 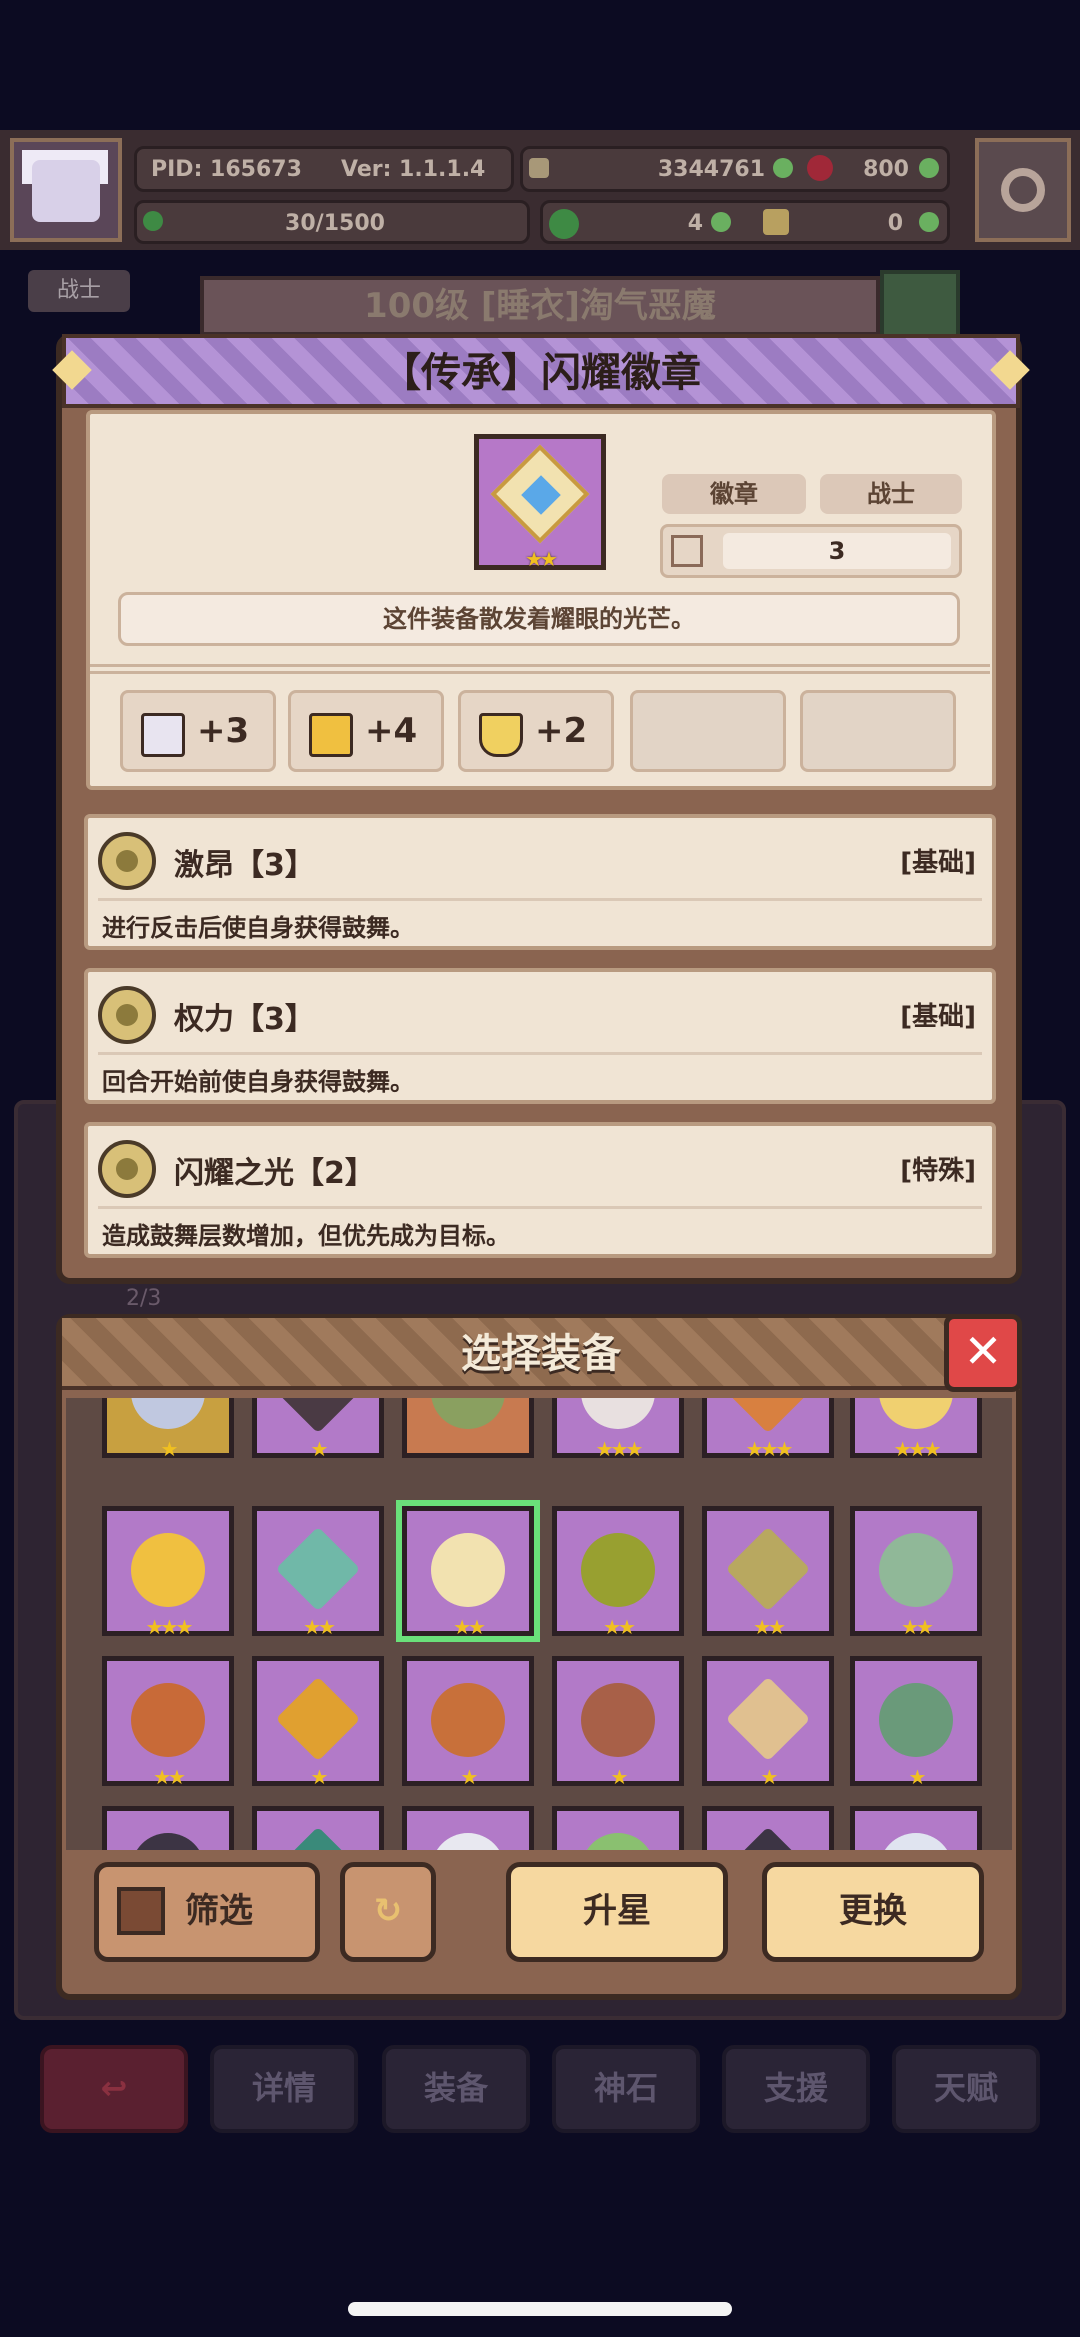 I want to click on tab-equipment: 装备, so click(x=456, y=2089).